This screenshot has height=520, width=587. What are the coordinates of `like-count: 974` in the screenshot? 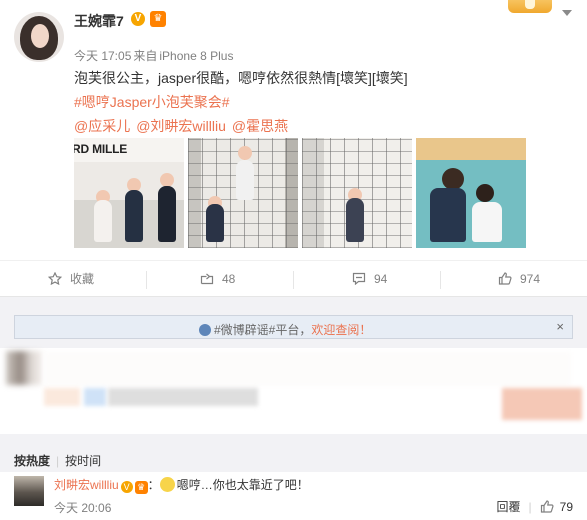 It's located at (530, 279).